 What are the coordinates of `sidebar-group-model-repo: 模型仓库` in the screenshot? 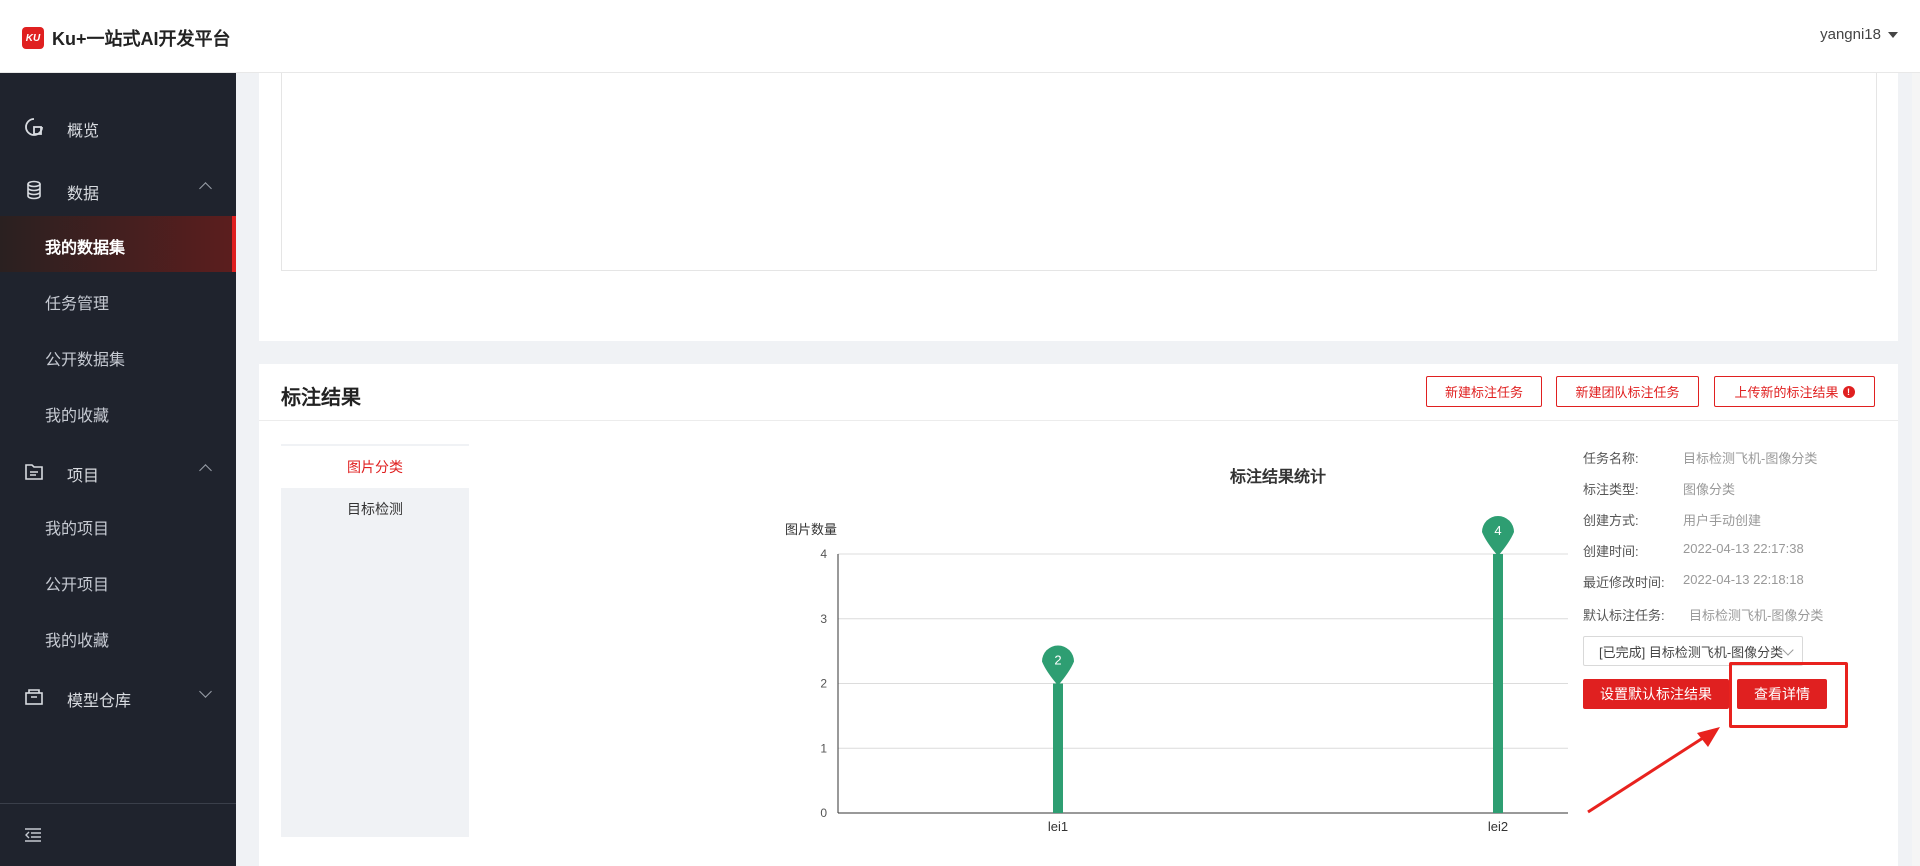 It's located at (118, 697).